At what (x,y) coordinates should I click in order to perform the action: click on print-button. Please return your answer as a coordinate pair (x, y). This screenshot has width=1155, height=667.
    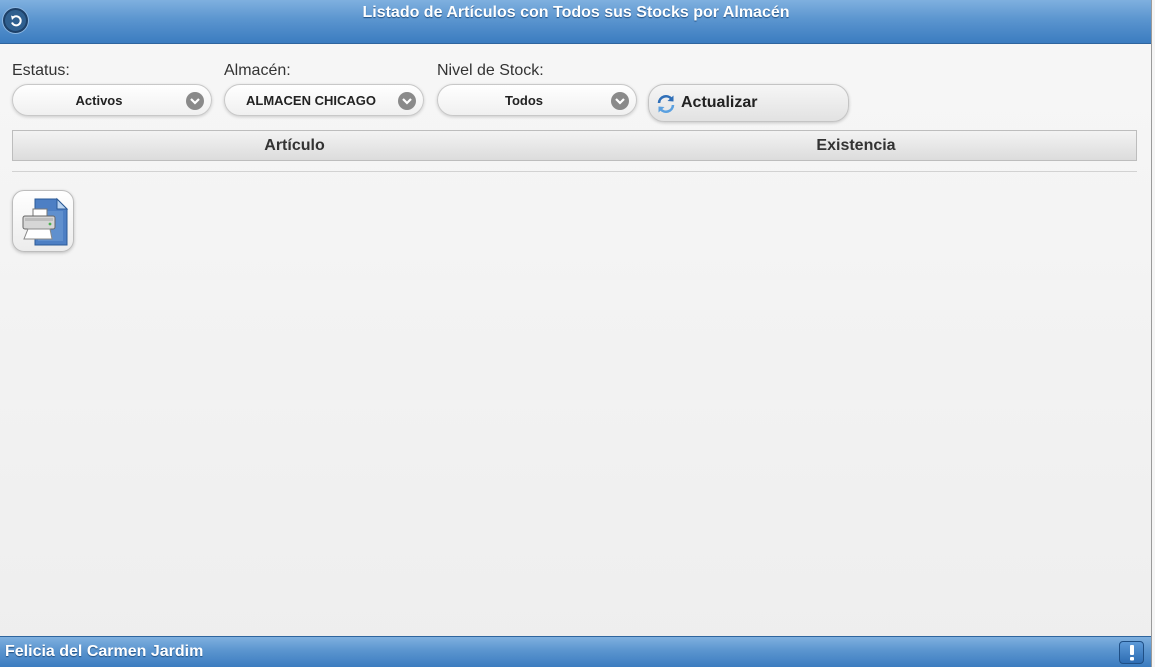
    Looking at the image, I should click on (43, 221).